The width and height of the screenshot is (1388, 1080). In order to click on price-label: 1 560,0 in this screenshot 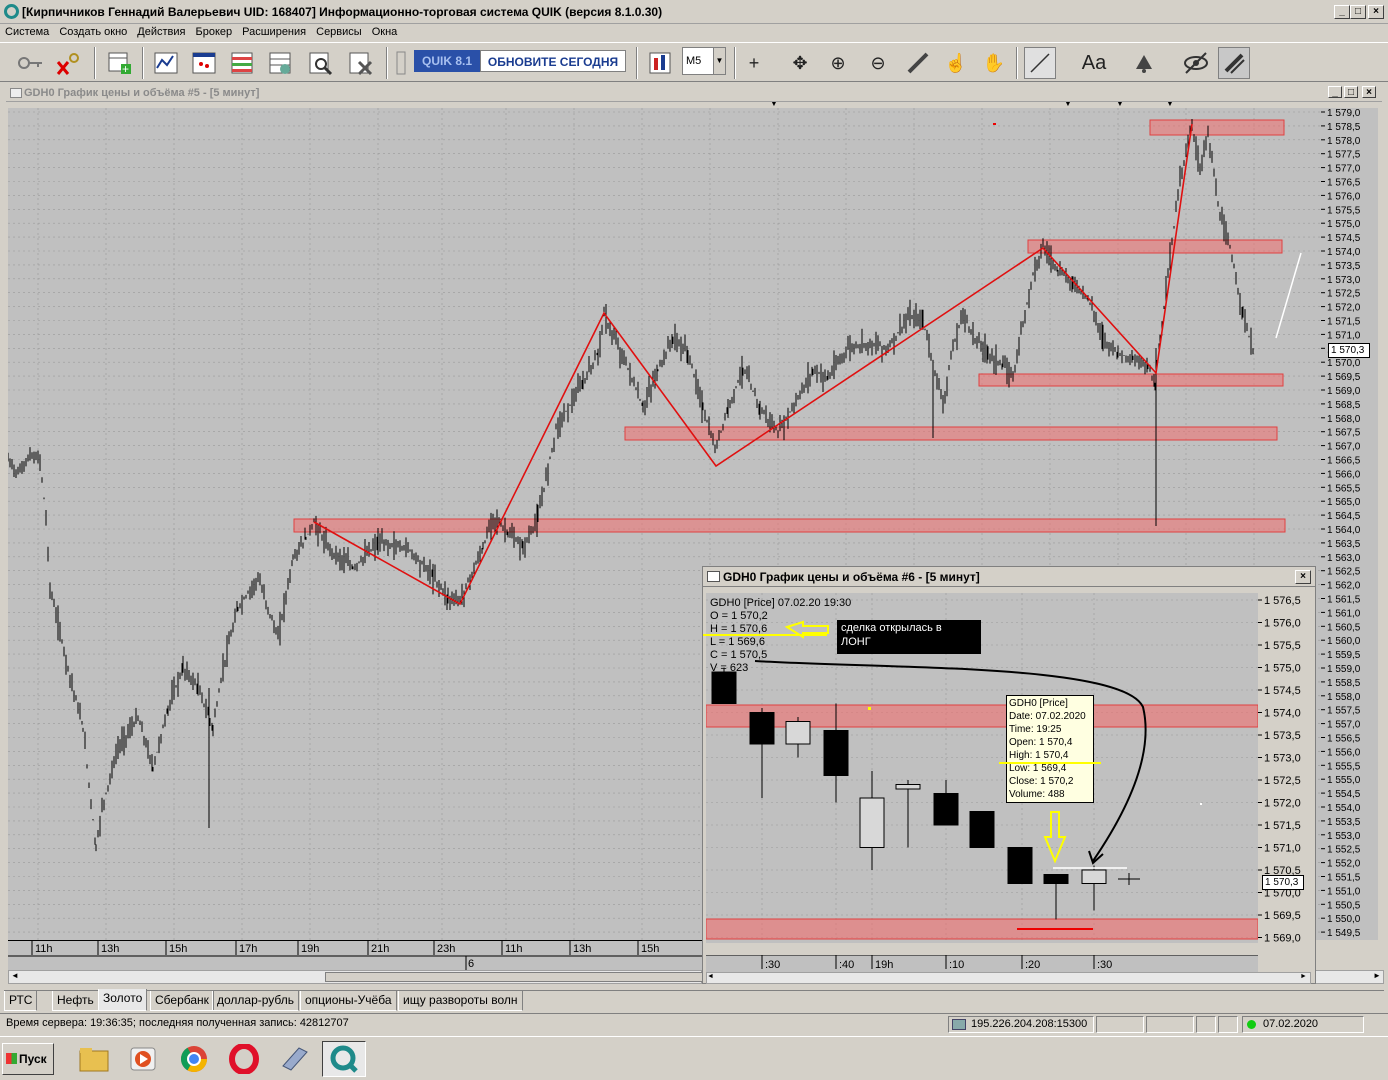, I will do `click(1344, 641)`.